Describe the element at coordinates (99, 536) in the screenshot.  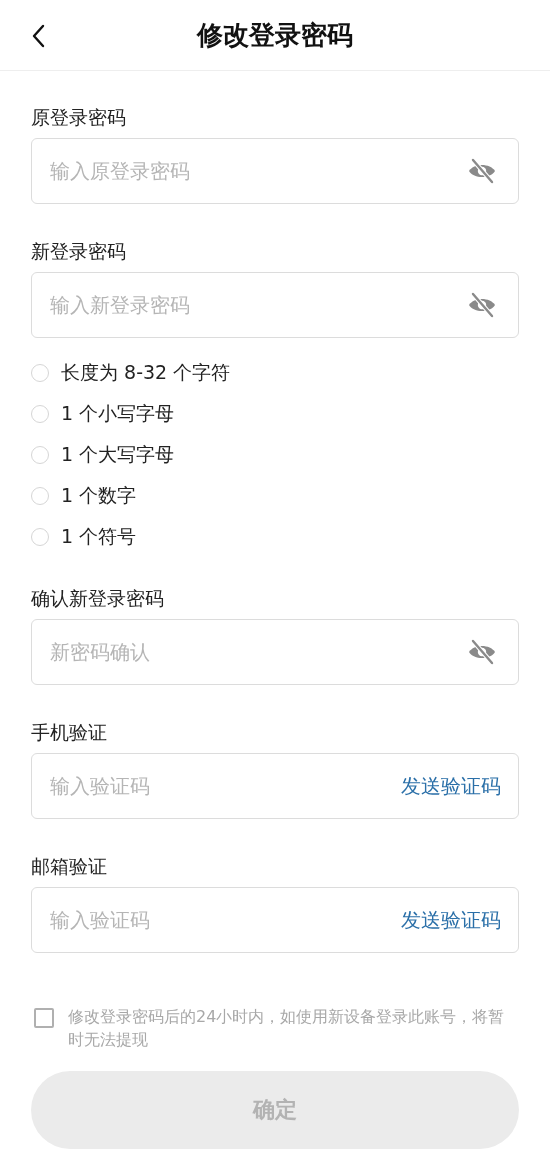
I see `password-rule: 1 个符号` at that location.